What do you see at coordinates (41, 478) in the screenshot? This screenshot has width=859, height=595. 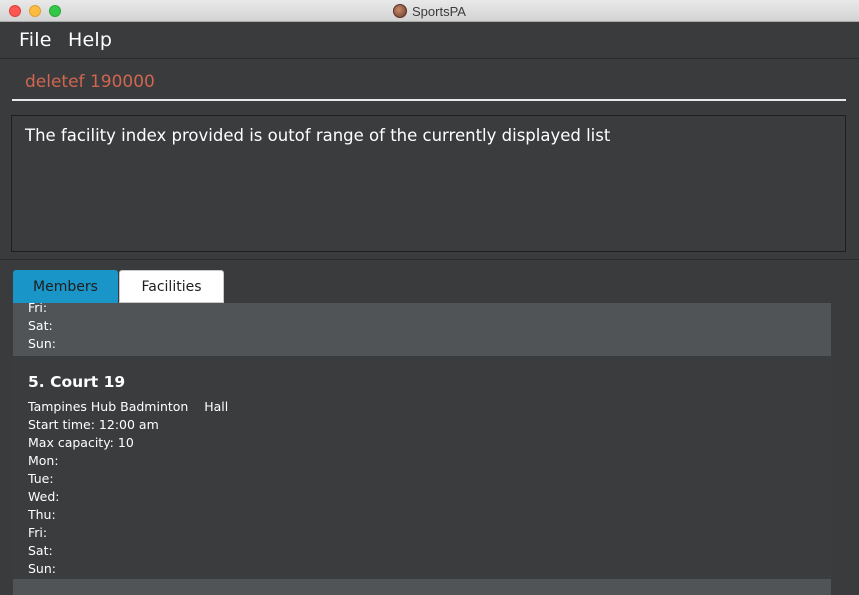 I see `schedule-day-tue: Tue:` at bounding box center [41, 478].